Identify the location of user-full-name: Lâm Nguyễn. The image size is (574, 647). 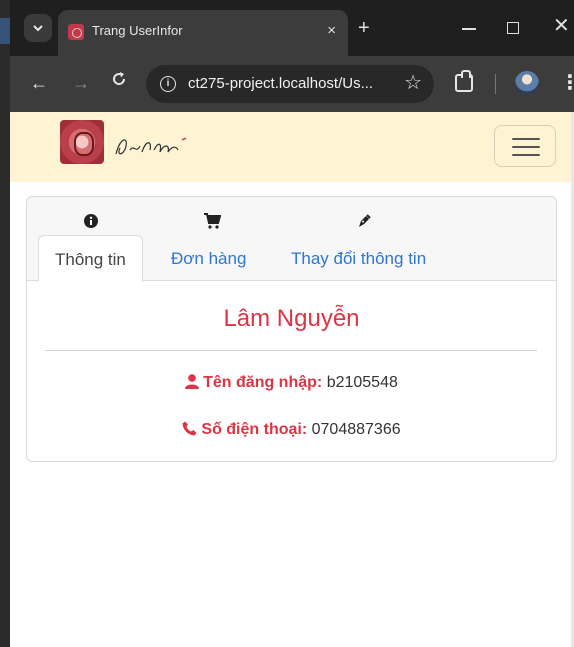
(291, 318).